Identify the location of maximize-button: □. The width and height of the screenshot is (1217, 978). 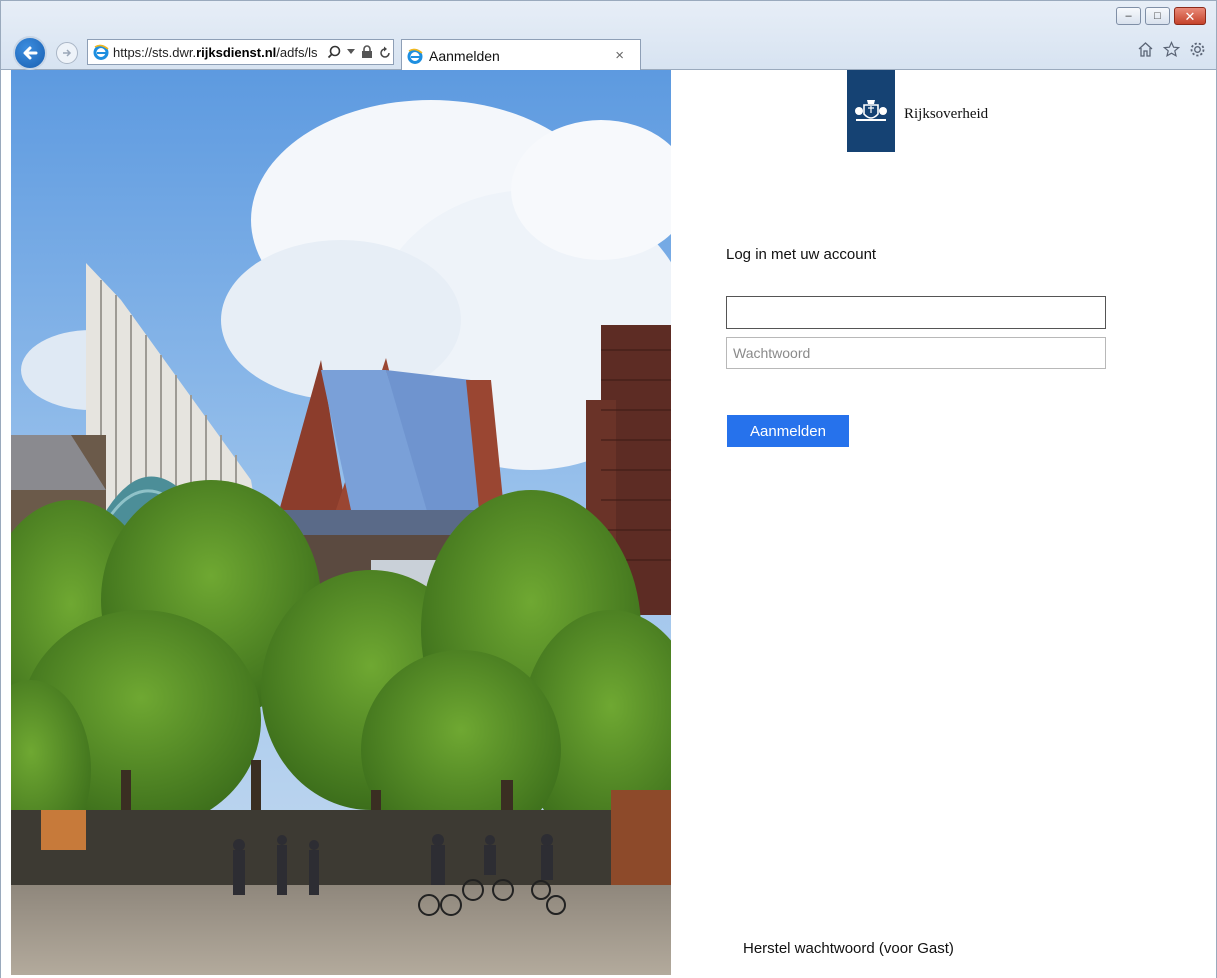
(1157, 16).